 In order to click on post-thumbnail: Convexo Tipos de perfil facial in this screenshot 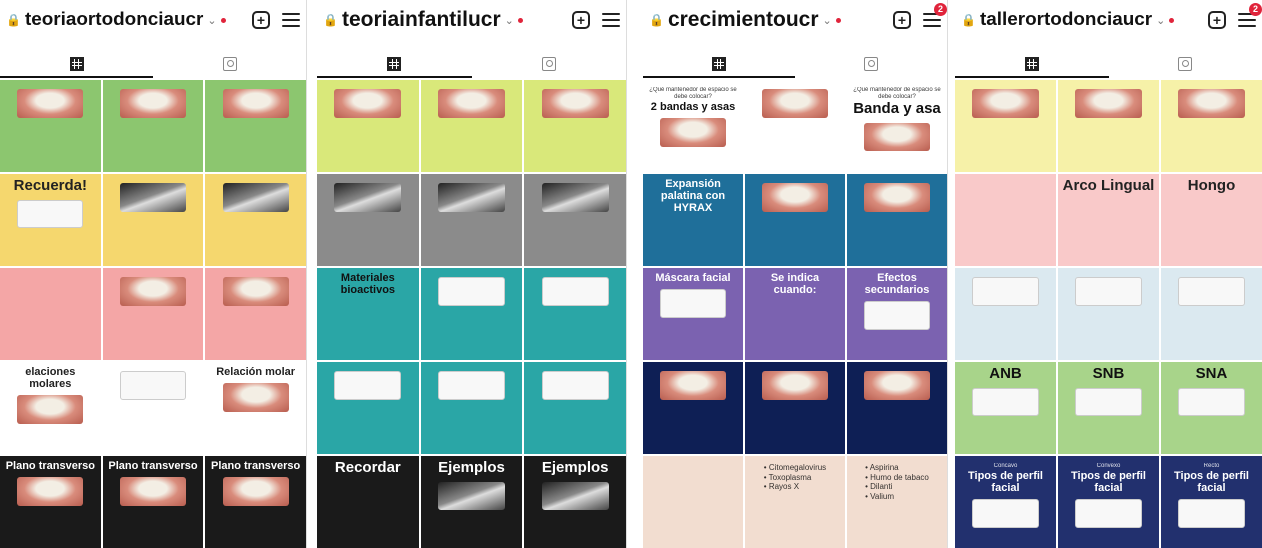, I will do `click(1108, 502)`.